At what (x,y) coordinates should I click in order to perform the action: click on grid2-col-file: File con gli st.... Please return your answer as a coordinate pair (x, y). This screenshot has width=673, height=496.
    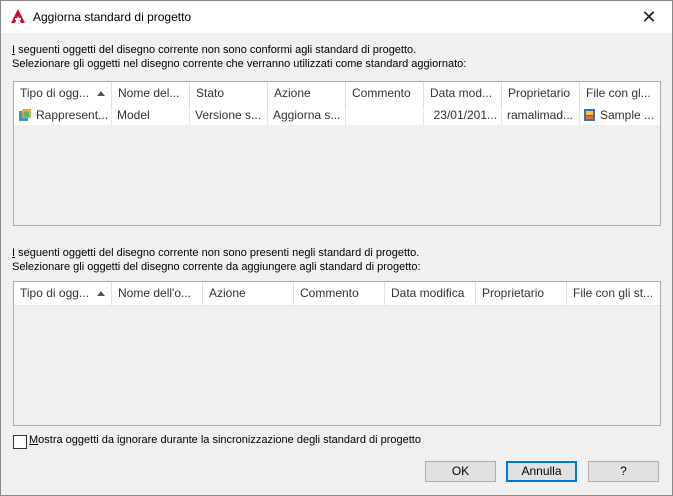
    Looking at the image, I should click on (613, 293).